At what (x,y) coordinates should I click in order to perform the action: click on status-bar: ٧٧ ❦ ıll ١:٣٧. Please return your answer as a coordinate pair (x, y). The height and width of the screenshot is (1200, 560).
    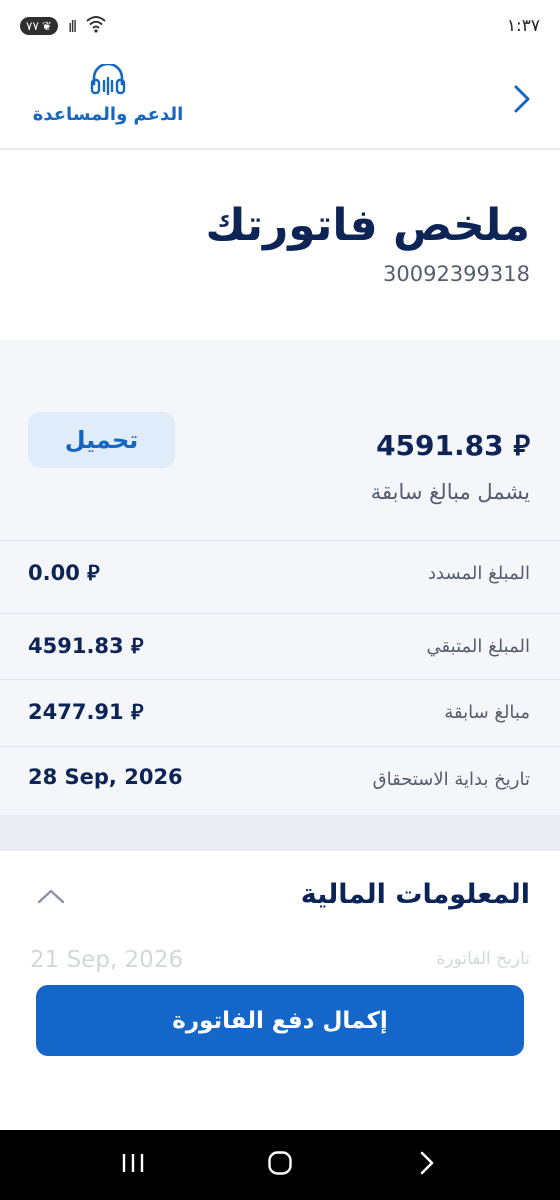
    Looking at the image, I should click on (280, 26).